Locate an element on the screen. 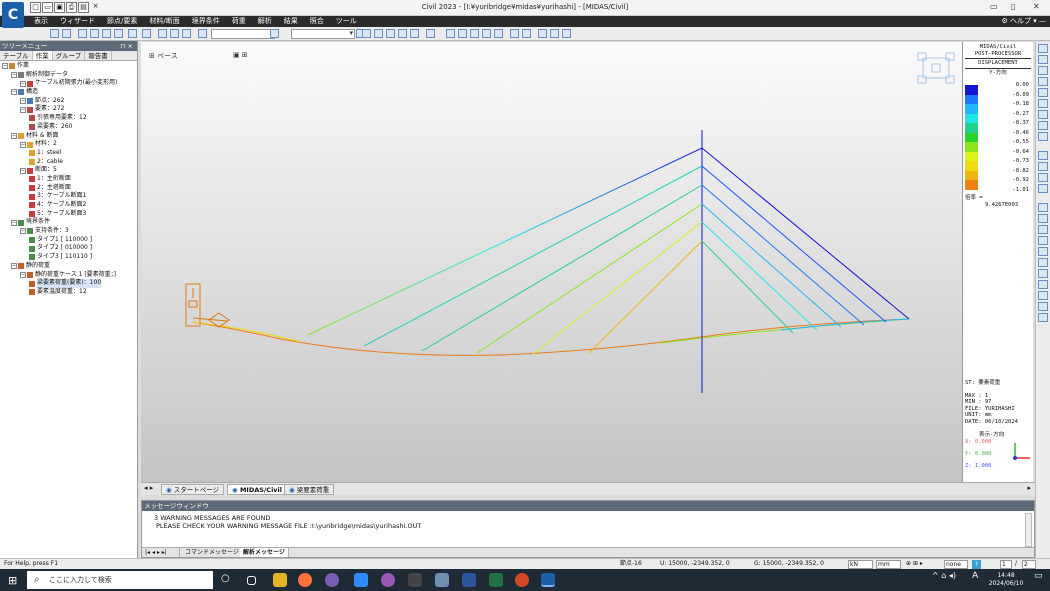 Image resolution: width=1050 pixels, height=591 pixels. force-unit-select: kN is located at coordinates (860, 564).